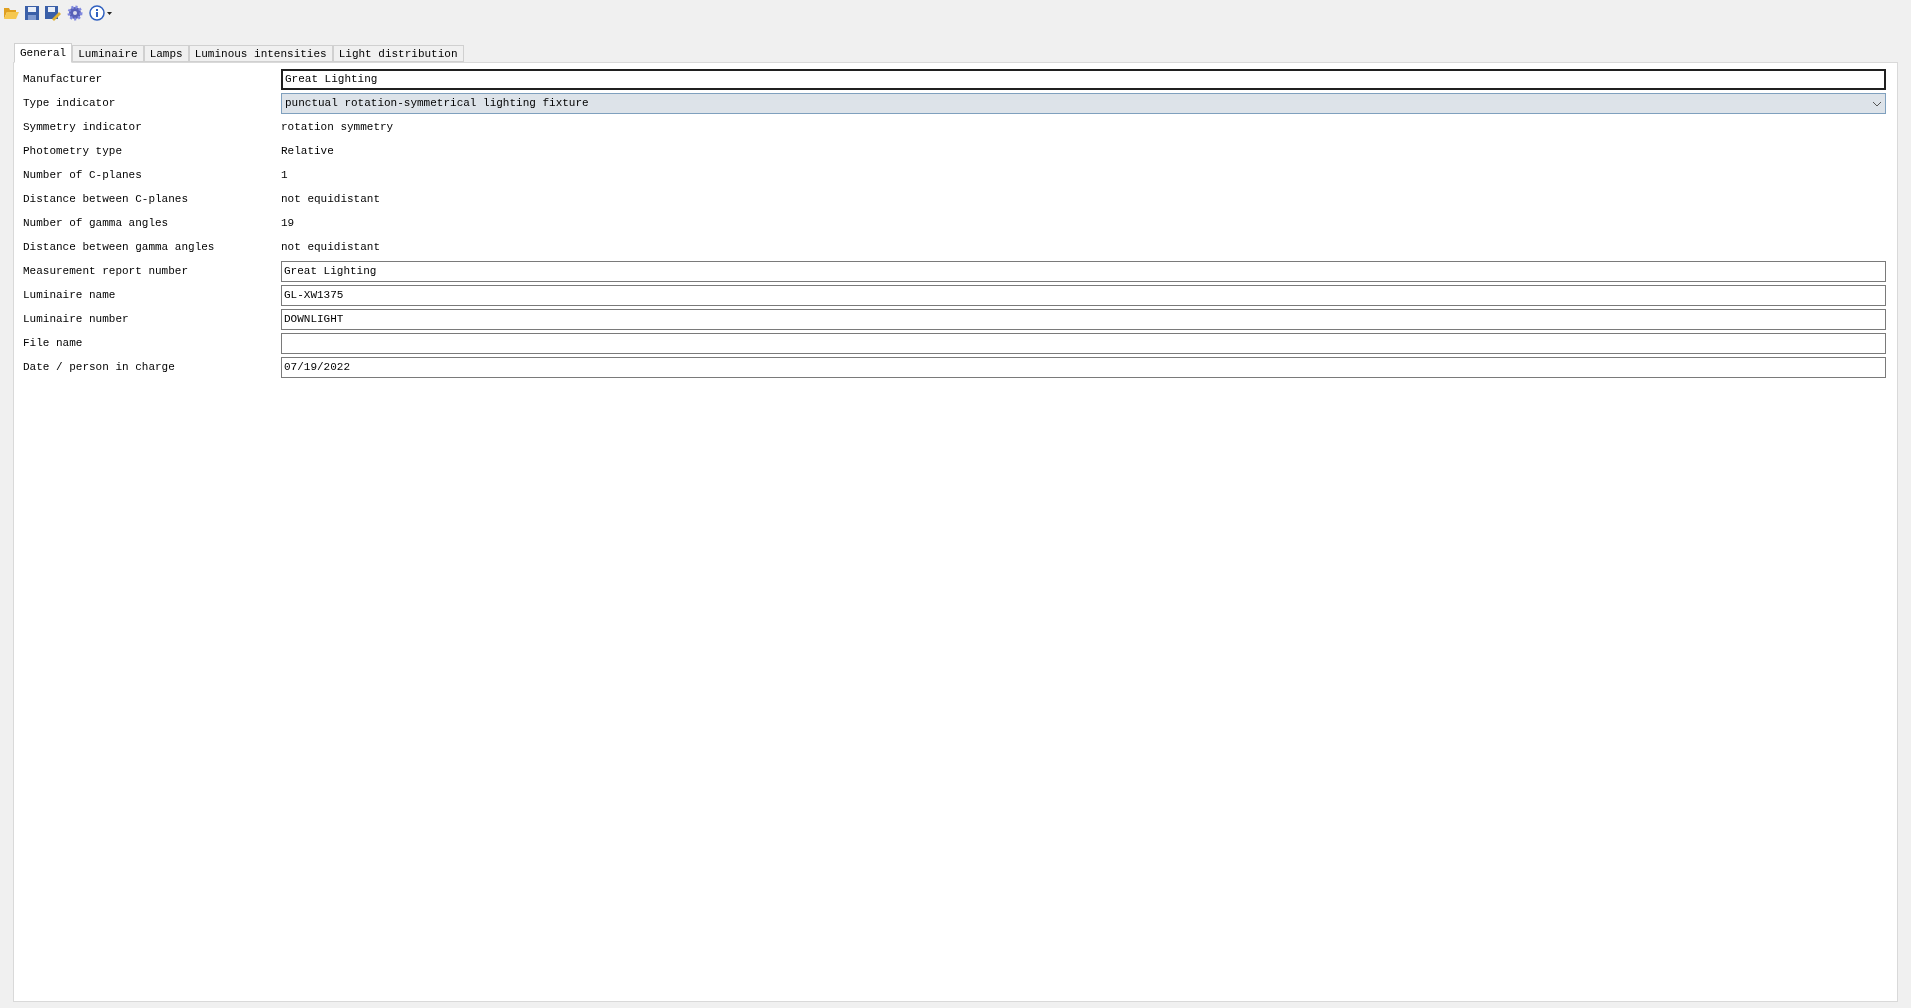 Image resolution: width=1911 pixels, height=1008 pixels. What do you see at coordinates (1083, 295) in the screenshot?
I see `text-field: GL-XW1375` at bounding box center [1083, 295].